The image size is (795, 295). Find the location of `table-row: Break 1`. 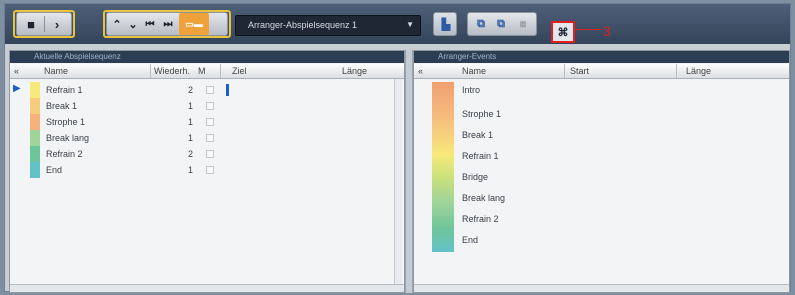

table-row: Break 1 is located at coordinates (599, 135).